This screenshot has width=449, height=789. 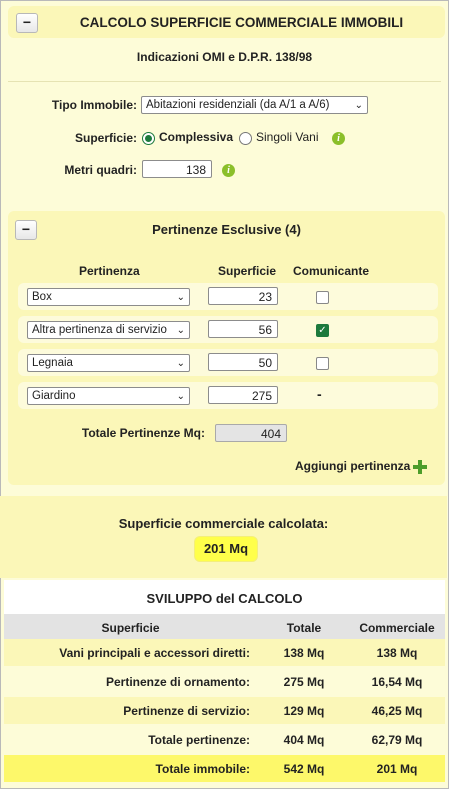 I want to click on sviluppo-header: SVILUPPO del CALCOLO, so click(x=224, y=597).